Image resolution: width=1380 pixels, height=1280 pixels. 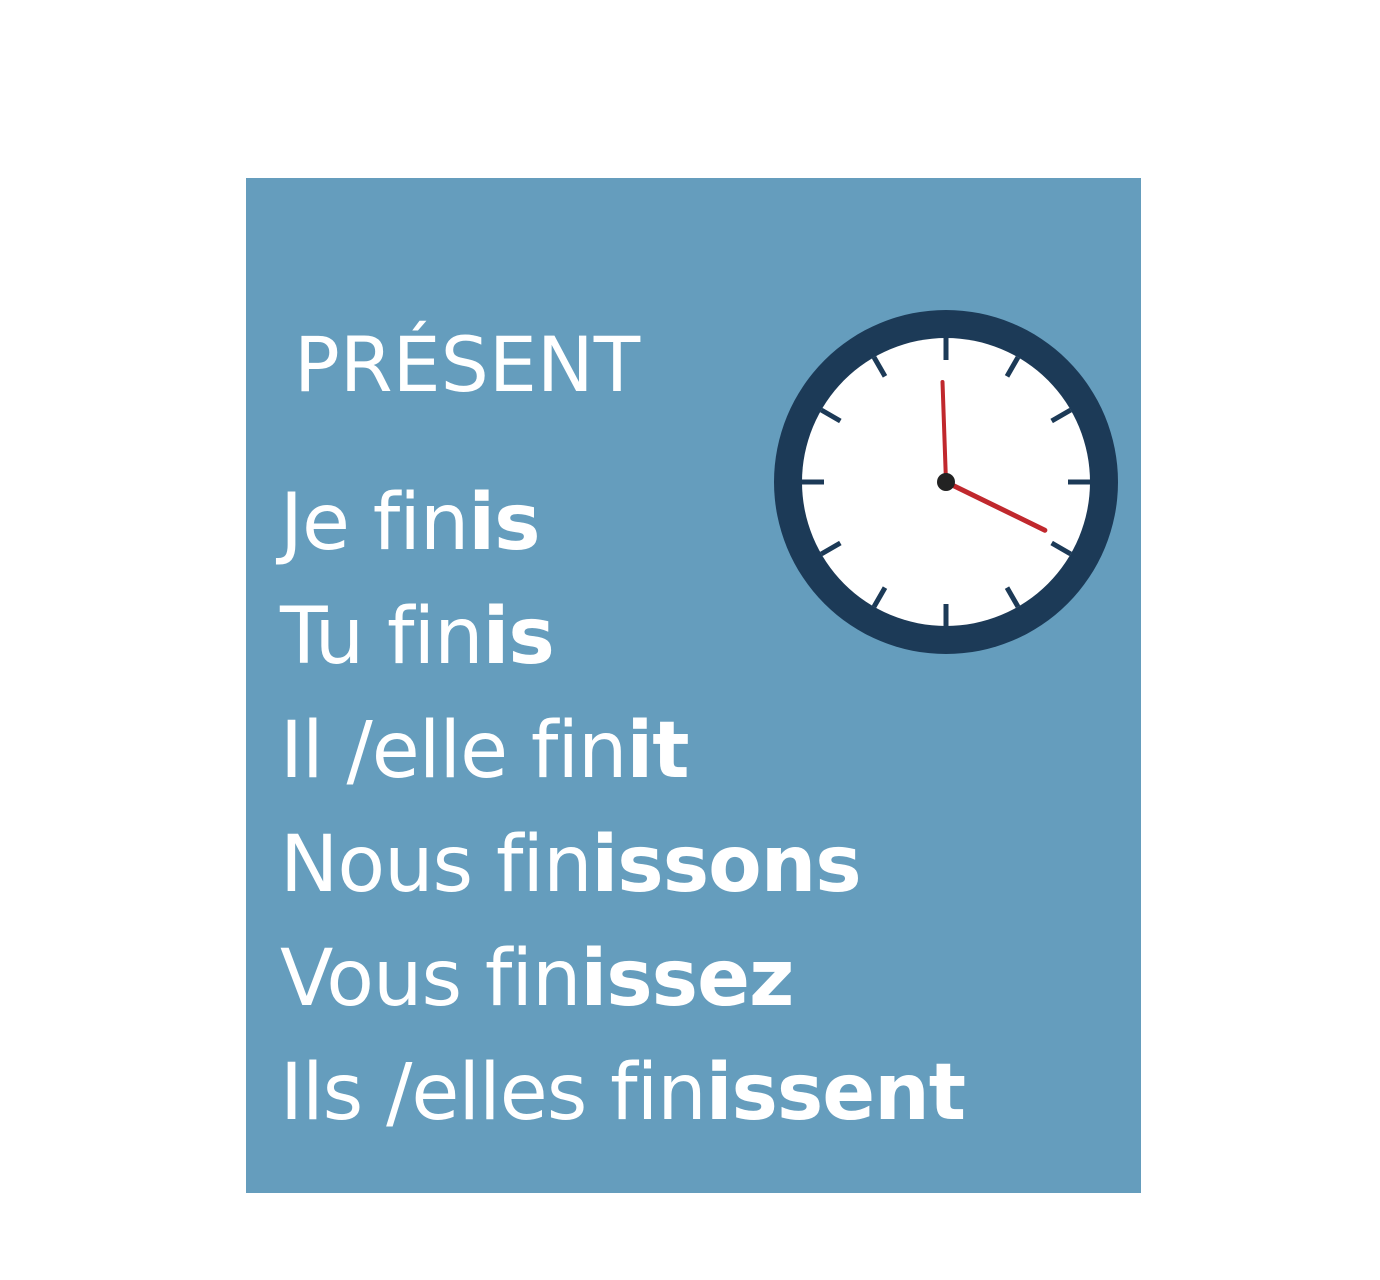 I want to click on conjugation-row-vous: Vous finissez, so click(x=622, y=979).